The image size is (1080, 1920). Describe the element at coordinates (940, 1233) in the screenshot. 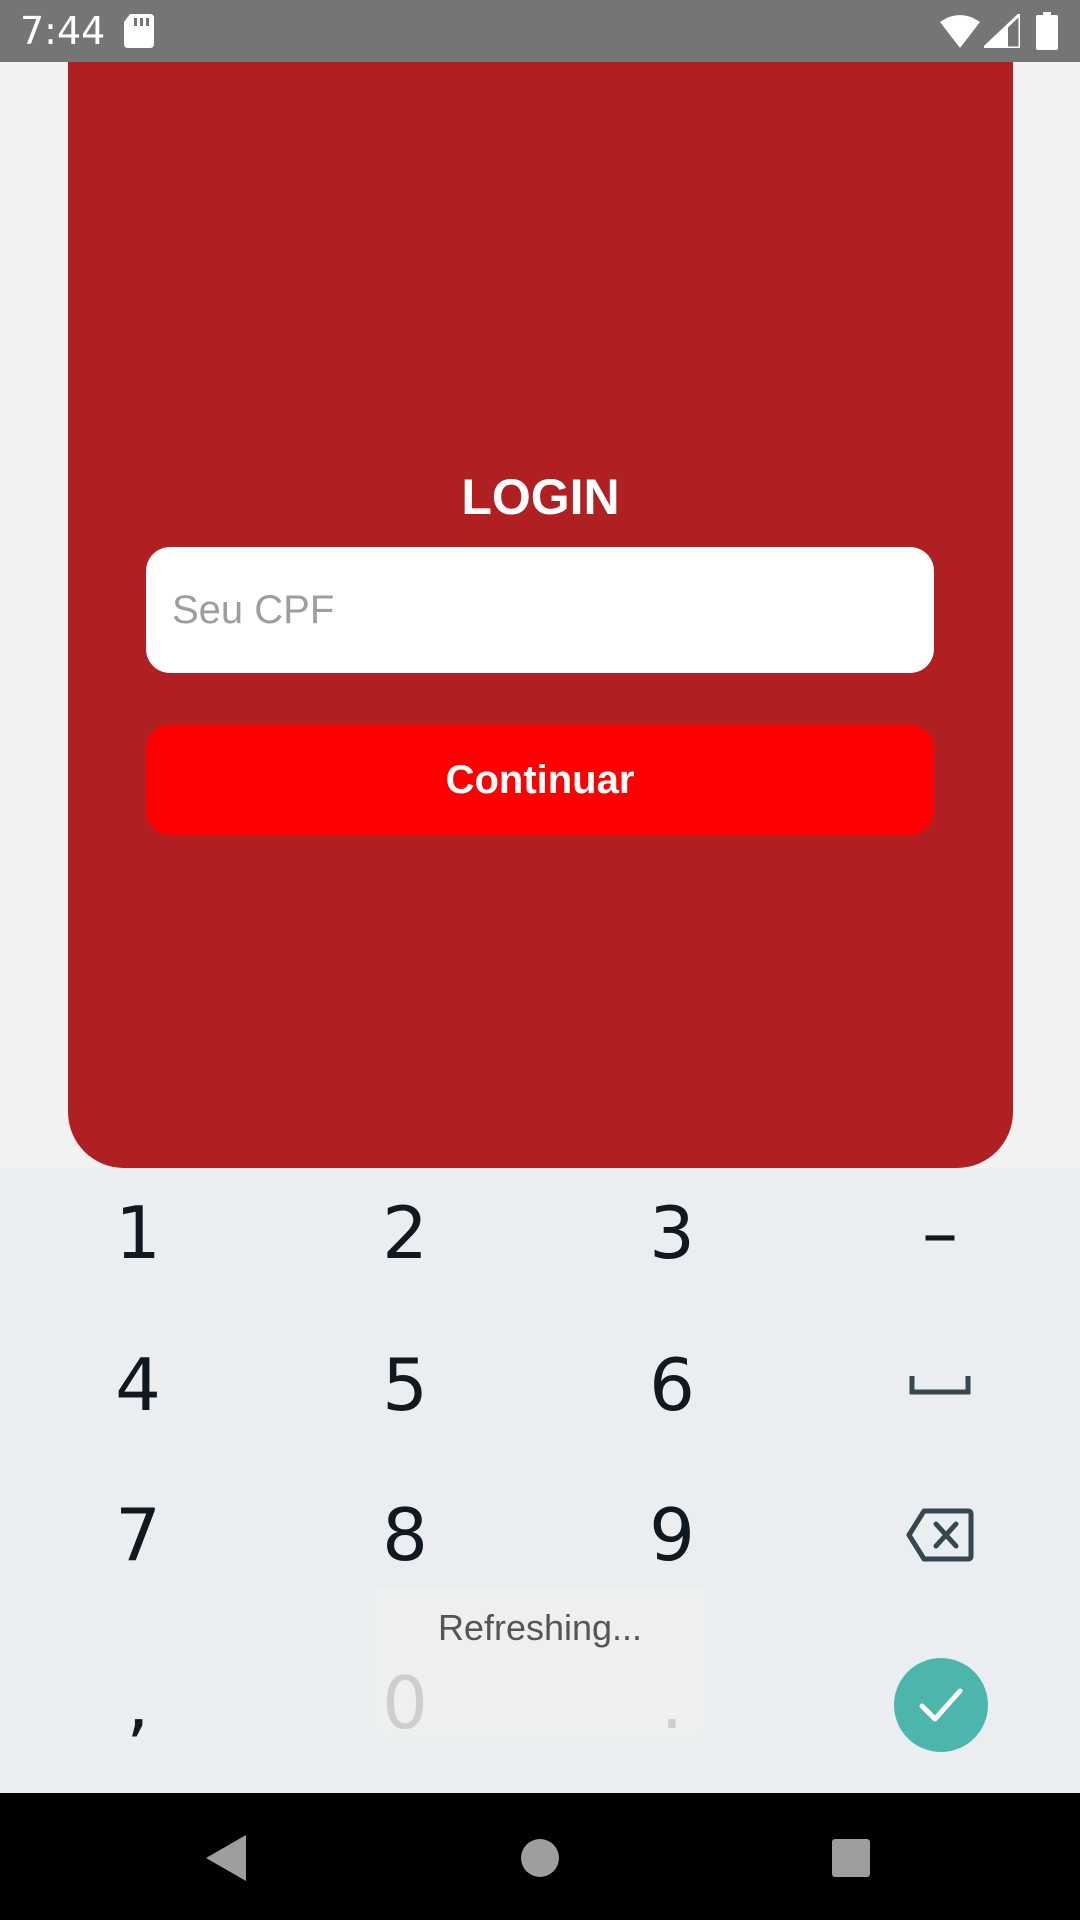

I see `key-dash: –` at that location.